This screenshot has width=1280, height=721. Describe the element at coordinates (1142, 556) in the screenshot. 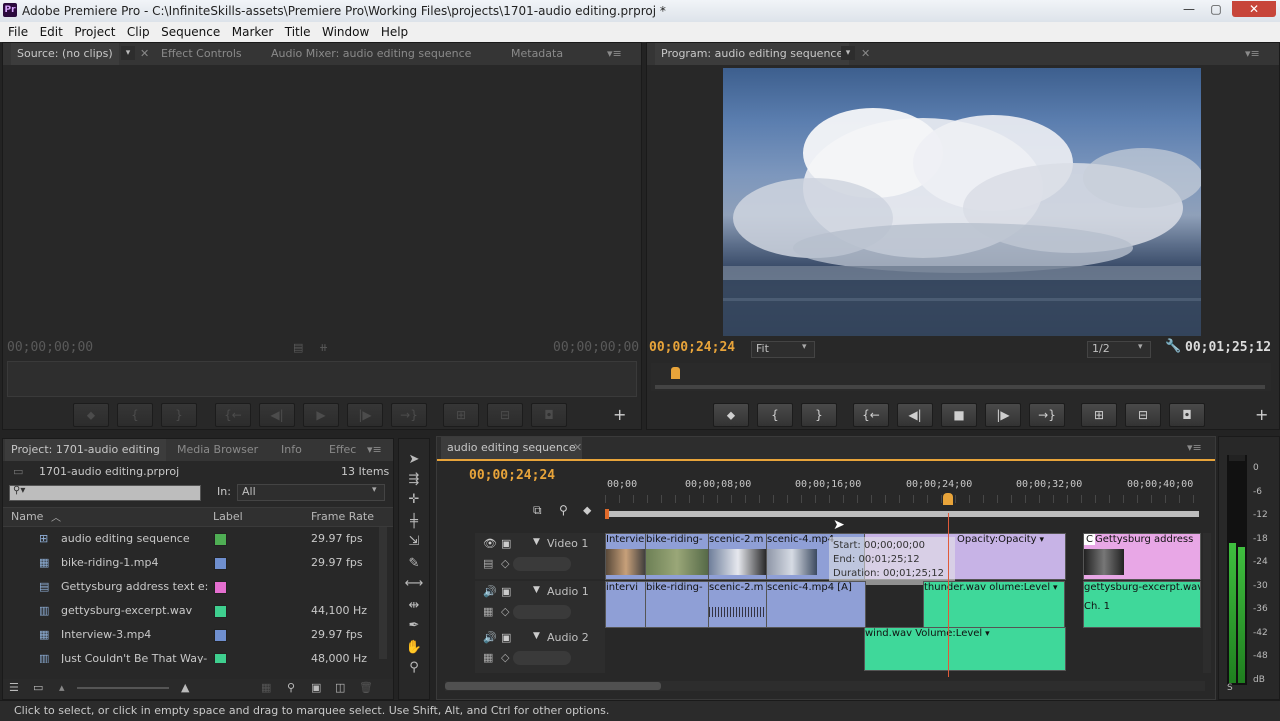

I see `video-clip-gettysburg-title: C Gettysburg address` at that location.